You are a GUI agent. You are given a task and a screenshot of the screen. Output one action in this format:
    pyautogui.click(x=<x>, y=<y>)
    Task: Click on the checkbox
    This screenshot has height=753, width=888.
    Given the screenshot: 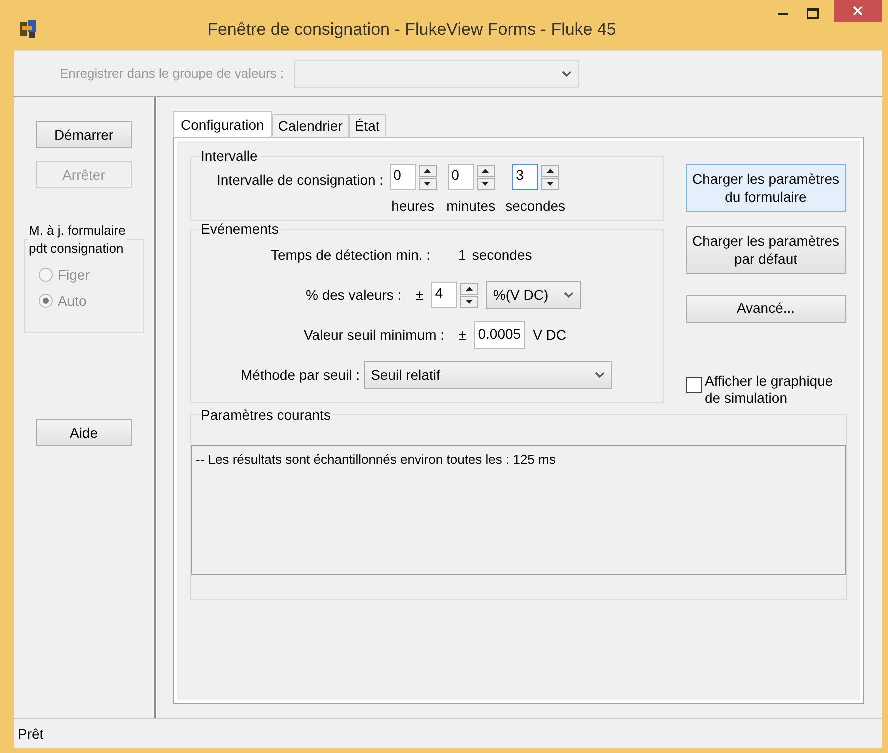 What is the action you would take?
    pyautogui.click(x=694, y=385)
    